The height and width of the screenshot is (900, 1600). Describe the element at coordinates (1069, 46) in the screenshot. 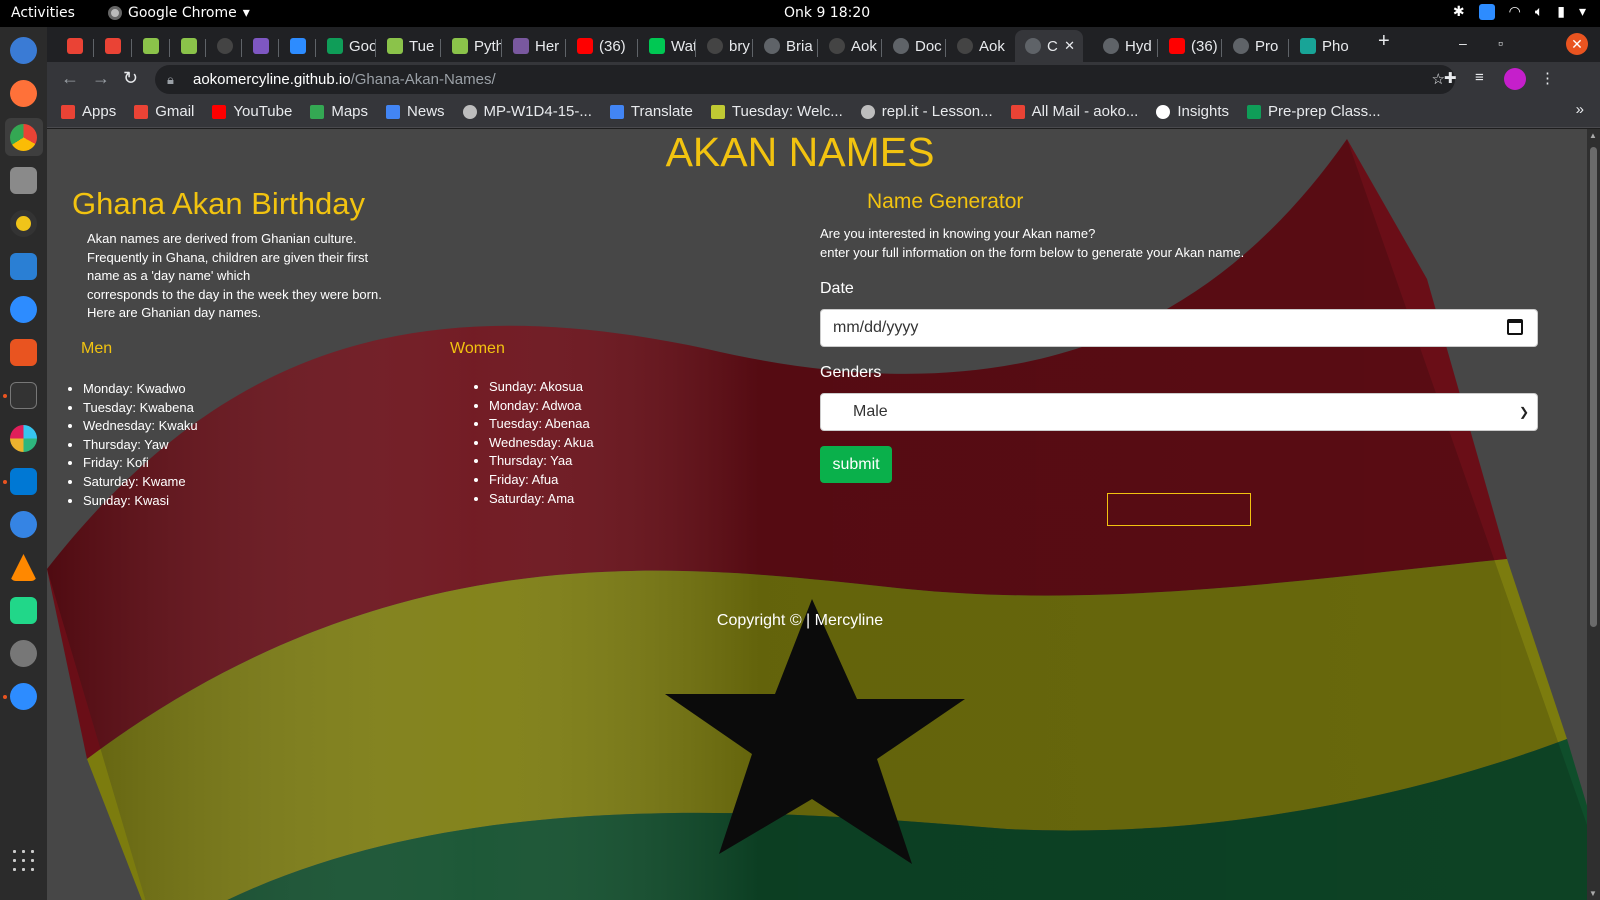

I see `close-tab-icon: ✕` at that location.